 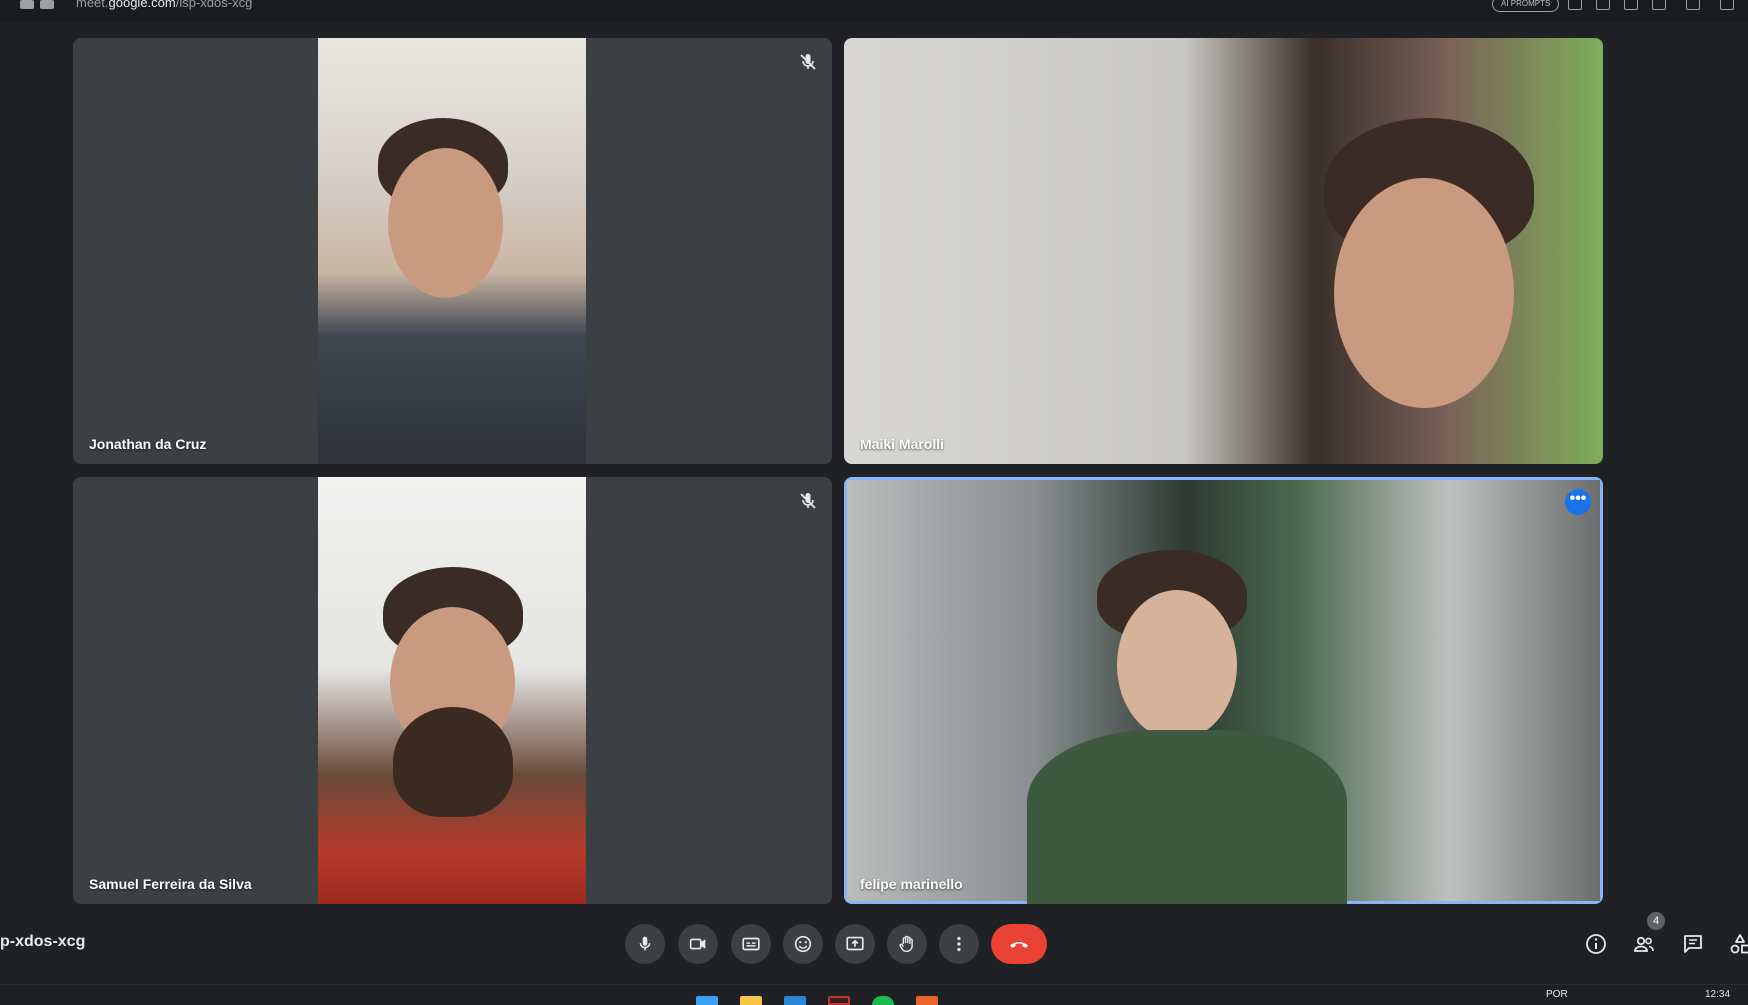 What do you see at coordinates (142, 5) in the screenshot?
I see `url-domain: google.com` at bounding box center [142, 5].